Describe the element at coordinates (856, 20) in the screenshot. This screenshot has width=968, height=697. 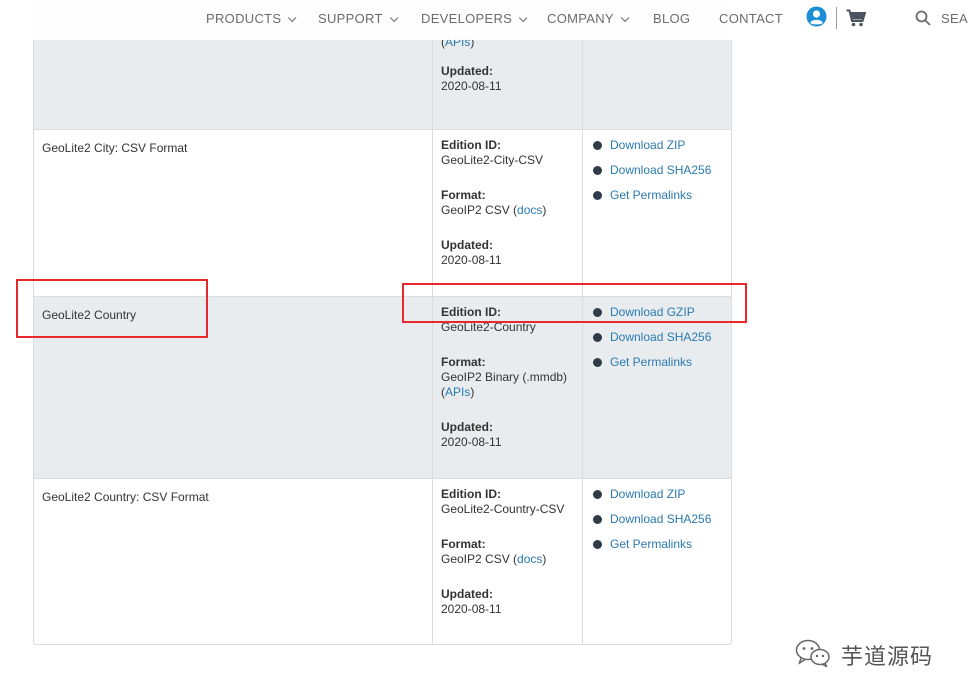
I see `shopping-cart-icon` at that location.